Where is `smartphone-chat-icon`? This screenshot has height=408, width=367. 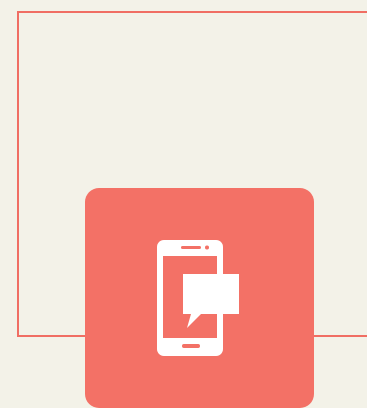 smartphone-chat-icon is located at coordinates (202, 299).